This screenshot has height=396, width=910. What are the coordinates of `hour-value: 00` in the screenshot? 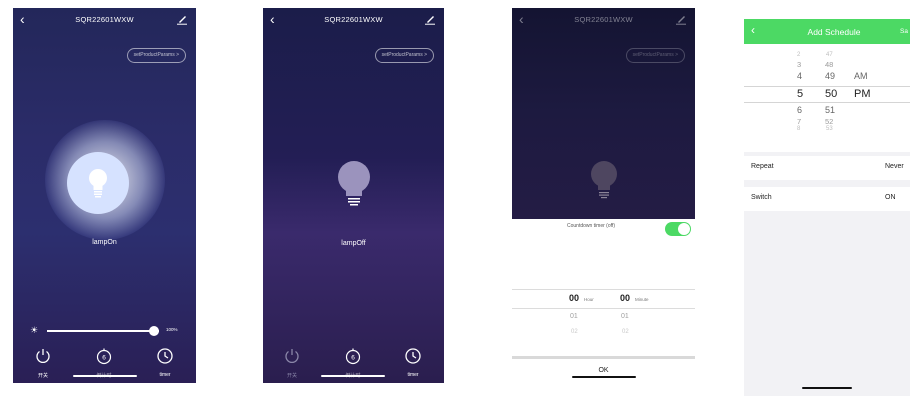 It's located at (574, 298).